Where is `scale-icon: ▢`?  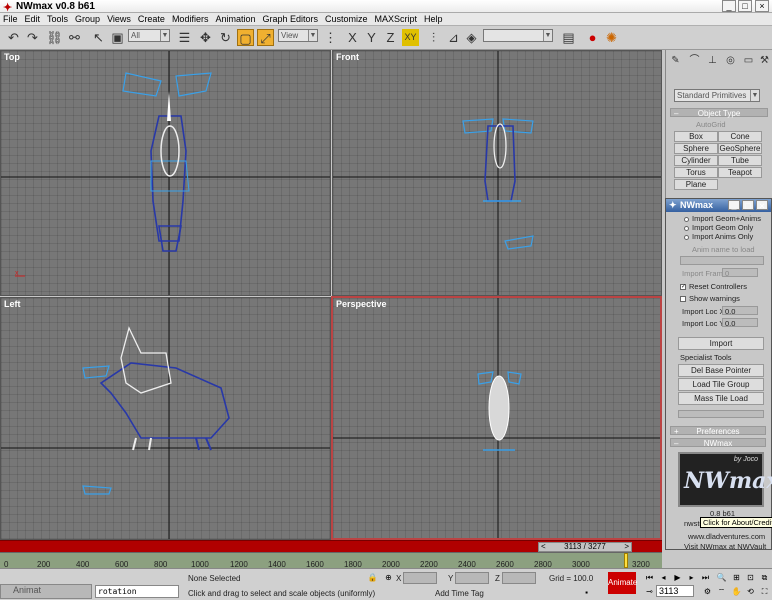
scale-icon: ▢ is located at coordinates (245, 37).